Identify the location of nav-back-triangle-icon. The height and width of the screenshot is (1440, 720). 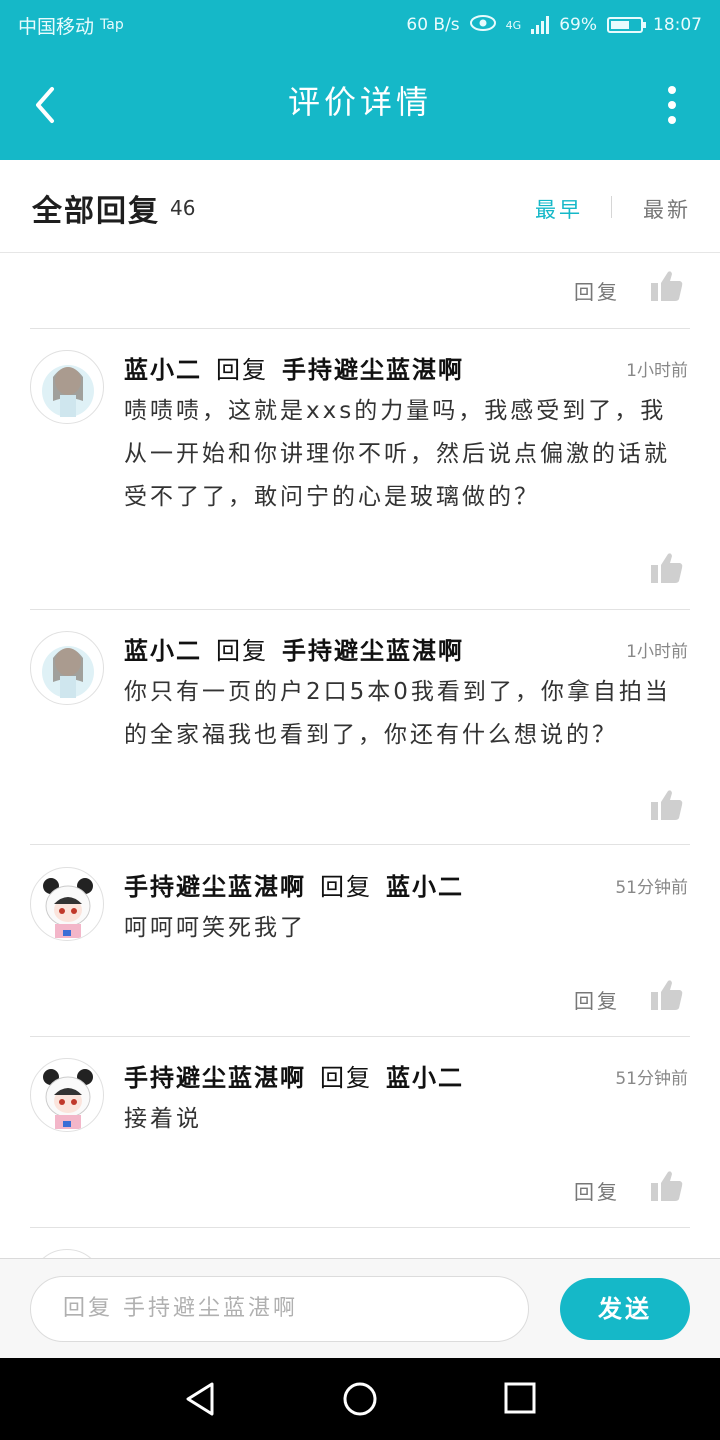
(201, 1399).